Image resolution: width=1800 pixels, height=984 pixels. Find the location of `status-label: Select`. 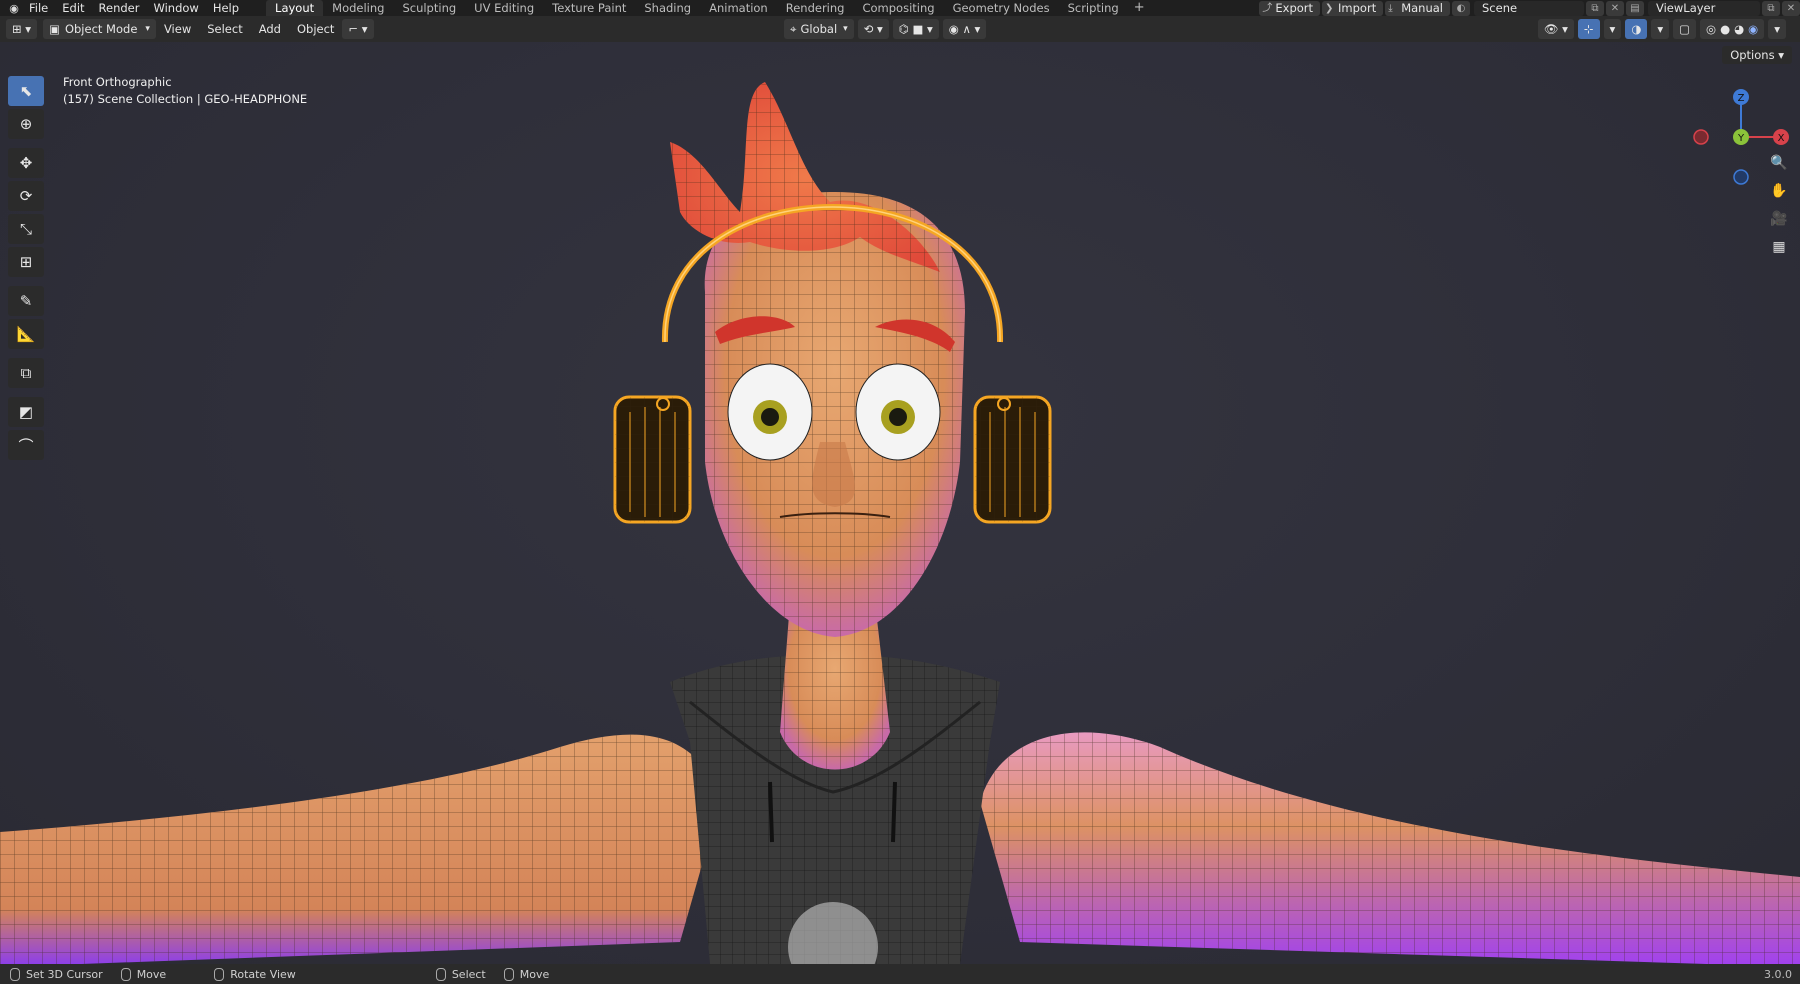

status-label: Select is located at coordinates (468, 974).